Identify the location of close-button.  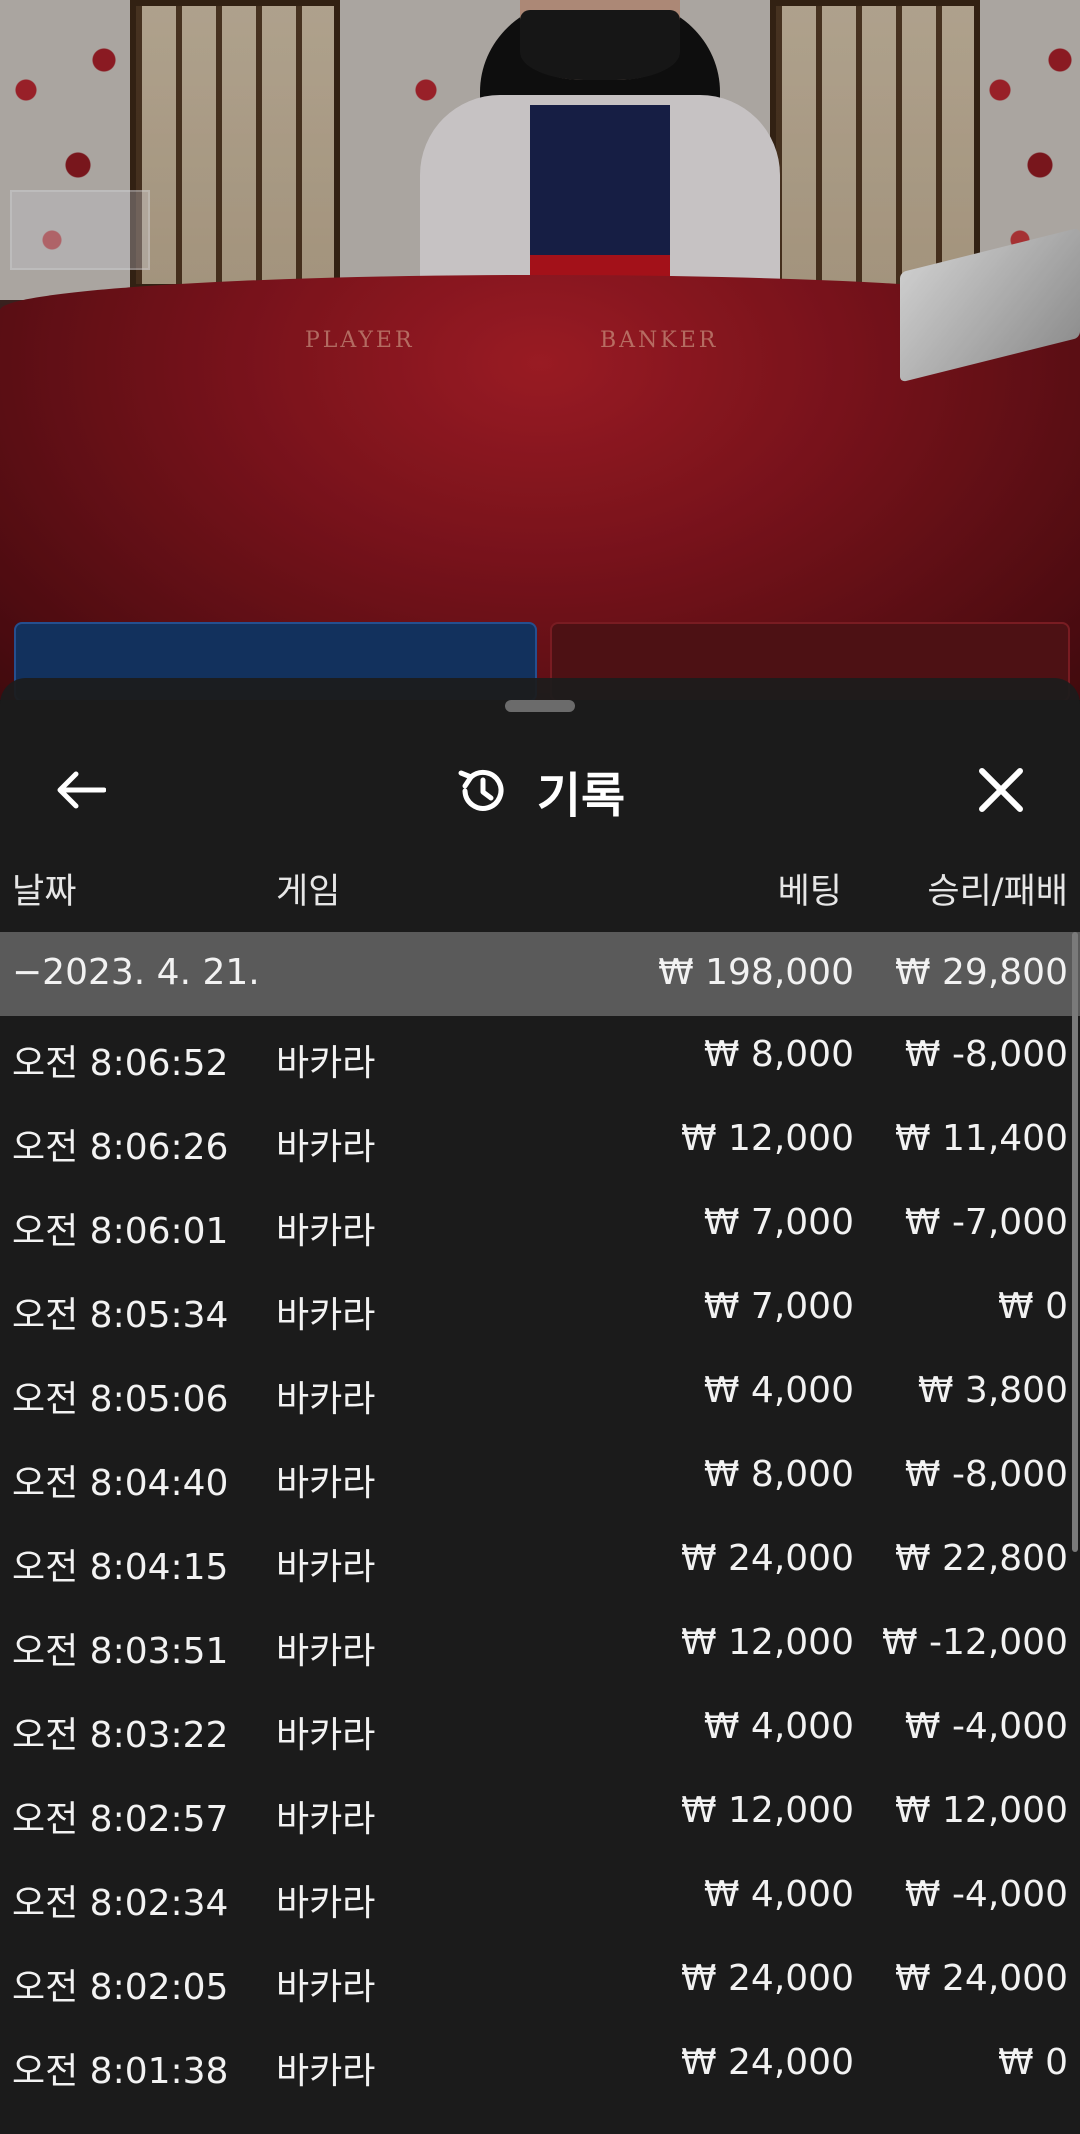
(1001, 790).